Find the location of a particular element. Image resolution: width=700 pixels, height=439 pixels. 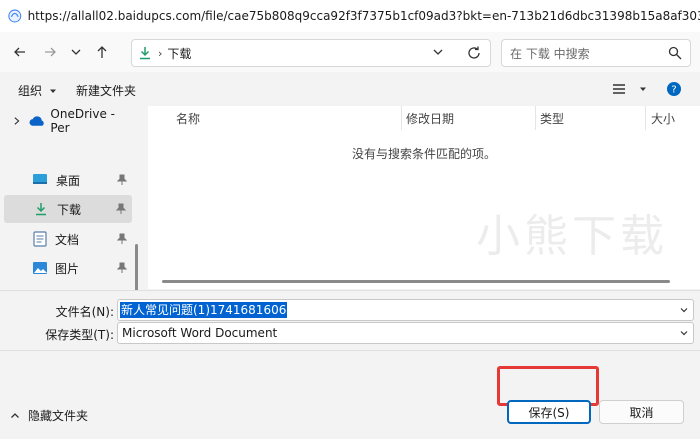

empty-message: 没有与搜索条件匹配的项。 is located at coordinates (423, 154).